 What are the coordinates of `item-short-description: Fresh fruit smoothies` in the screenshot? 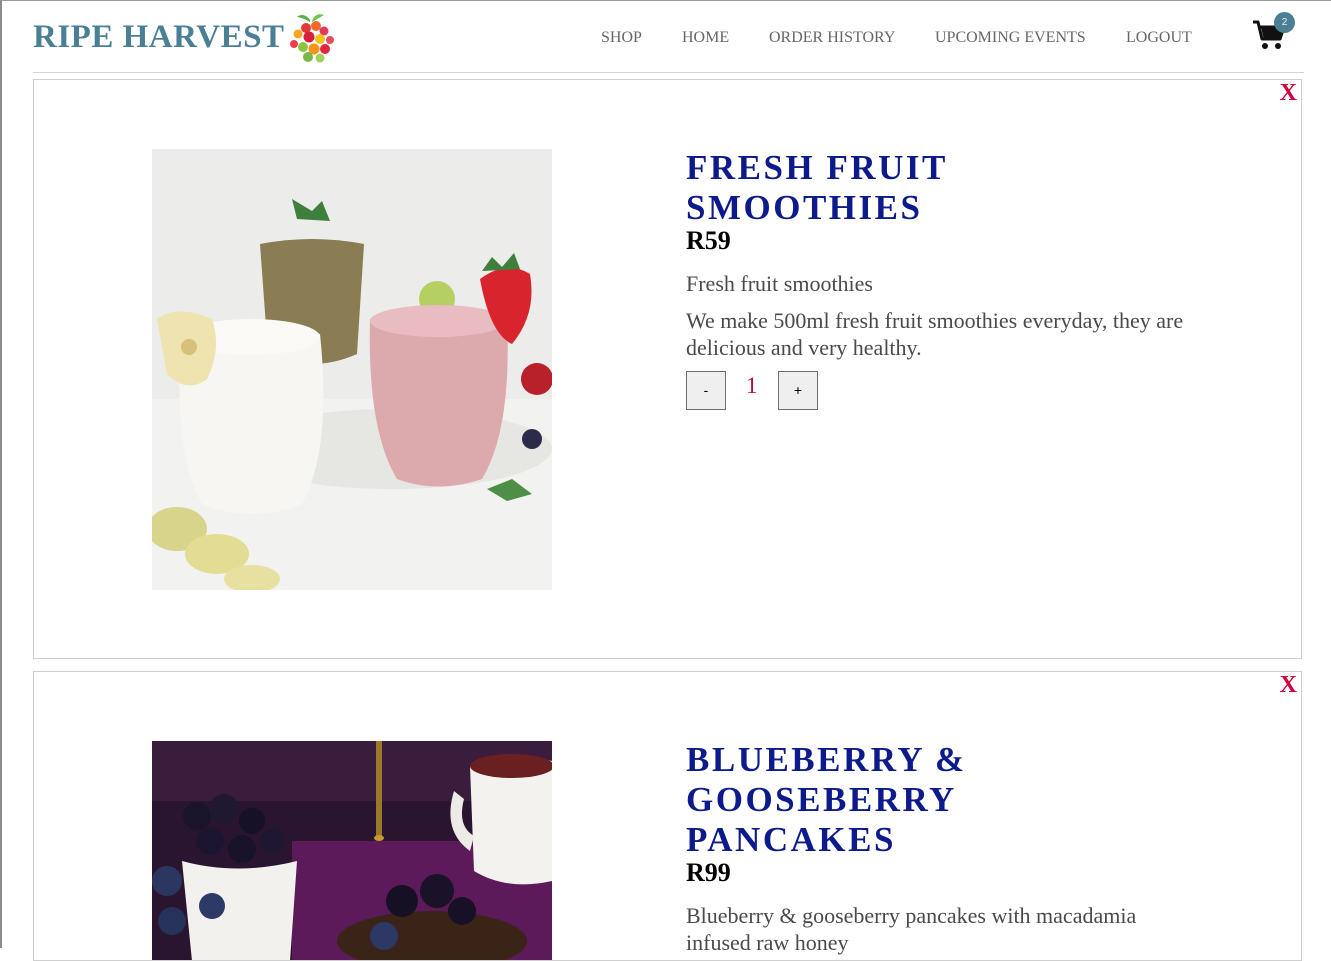 It's located at (779, 283).